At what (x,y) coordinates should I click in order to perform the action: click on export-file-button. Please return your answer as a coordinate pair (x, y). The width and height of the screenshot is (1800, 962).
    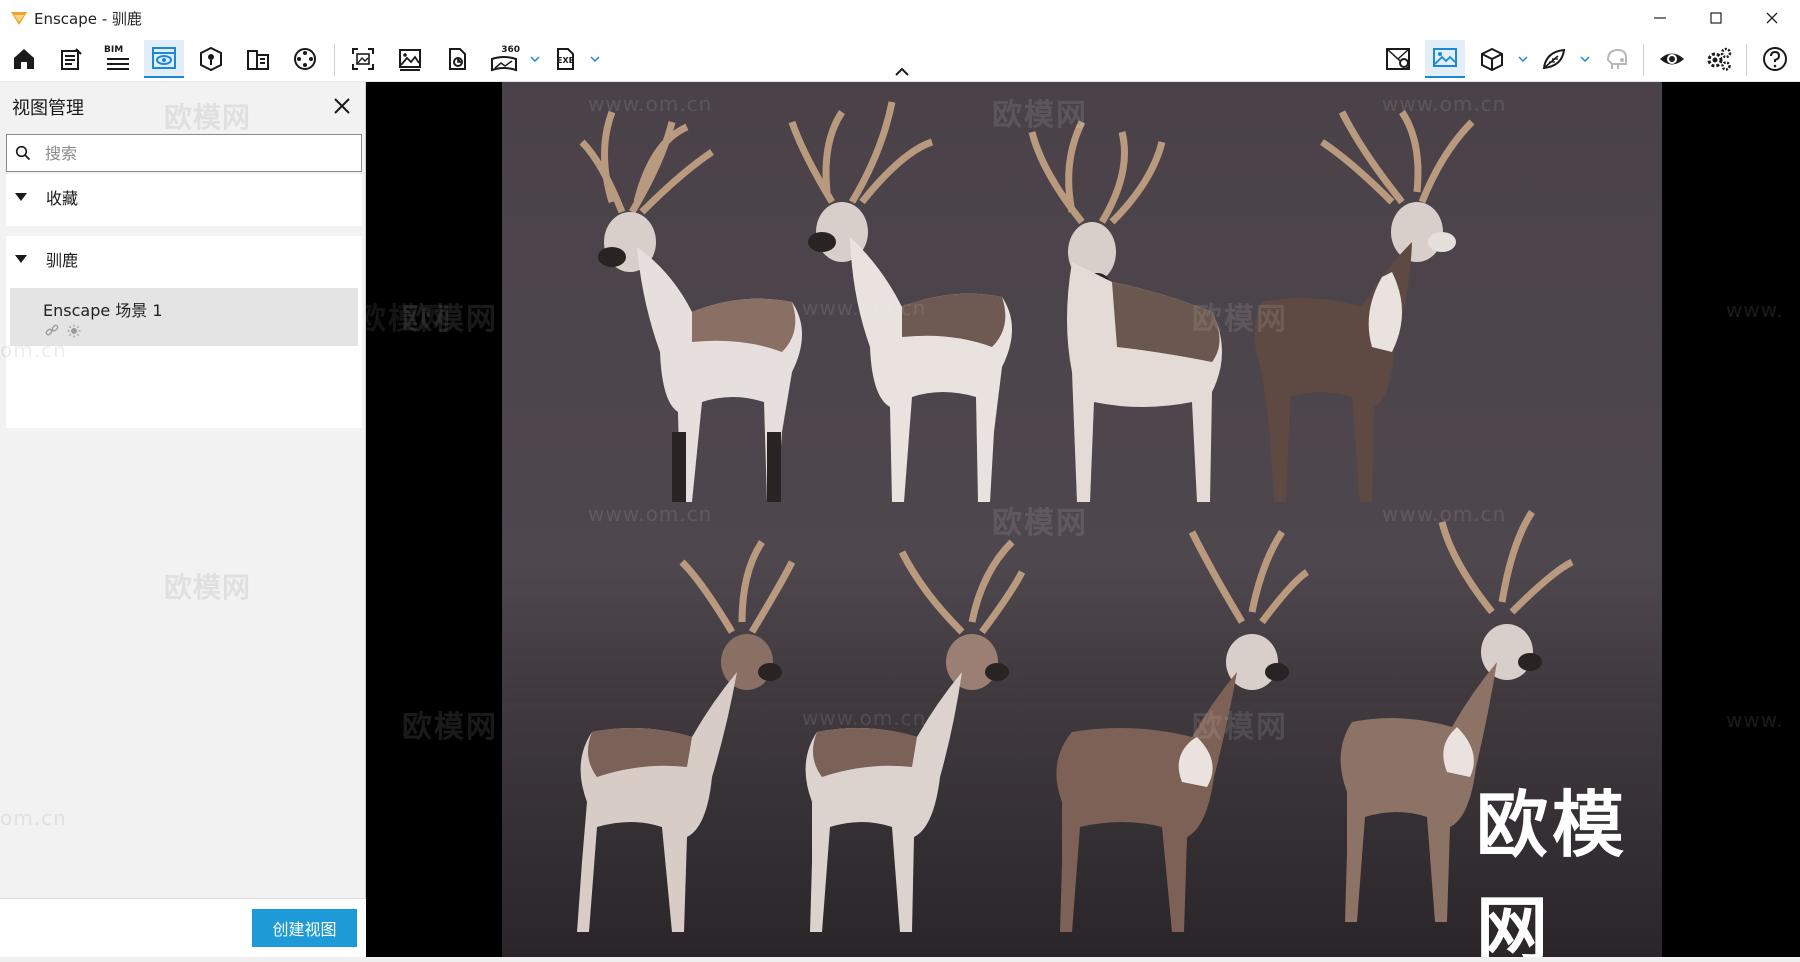
    Looking at the image, I should click on (457, 59).